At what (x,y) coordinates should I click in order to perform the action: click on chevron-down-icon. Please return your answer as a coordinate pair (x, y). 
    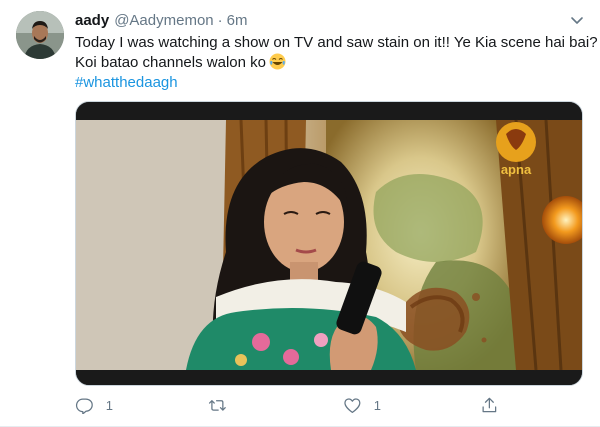
    Looking at the image, I should click on (577, 20).